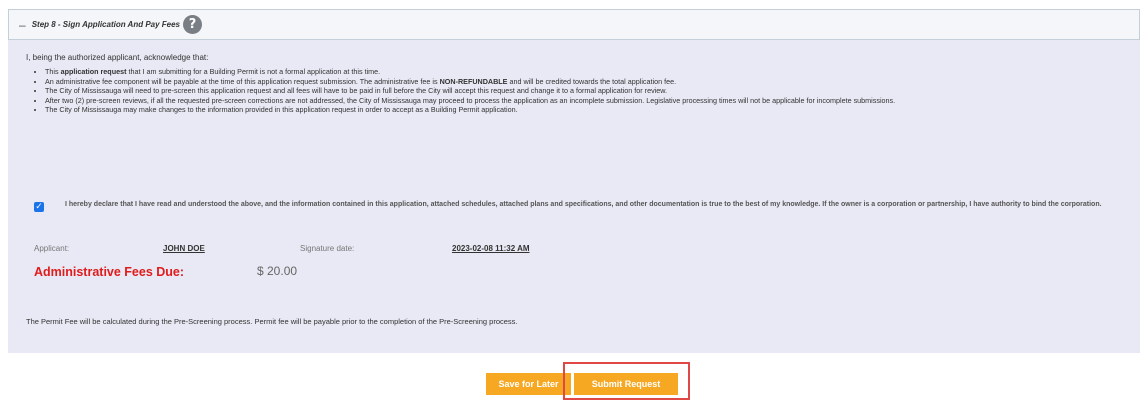  I want to click on signature-date-value: 2023-02-08 11:32 AM, so click(491, 248).